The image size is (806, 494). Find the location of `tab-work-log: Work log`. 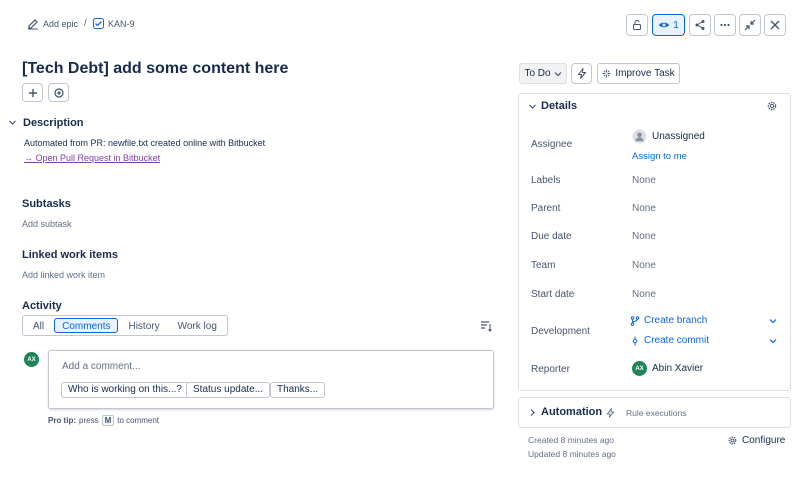

tab-work-log: Work log is located at coordinates (197, 325).